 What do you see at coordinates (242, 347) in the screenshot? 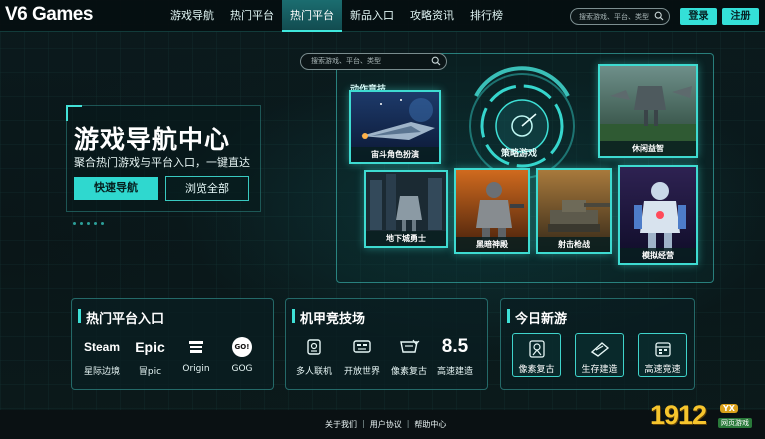
I see `gog-logo: GO!` at bounding box center [242, 347].